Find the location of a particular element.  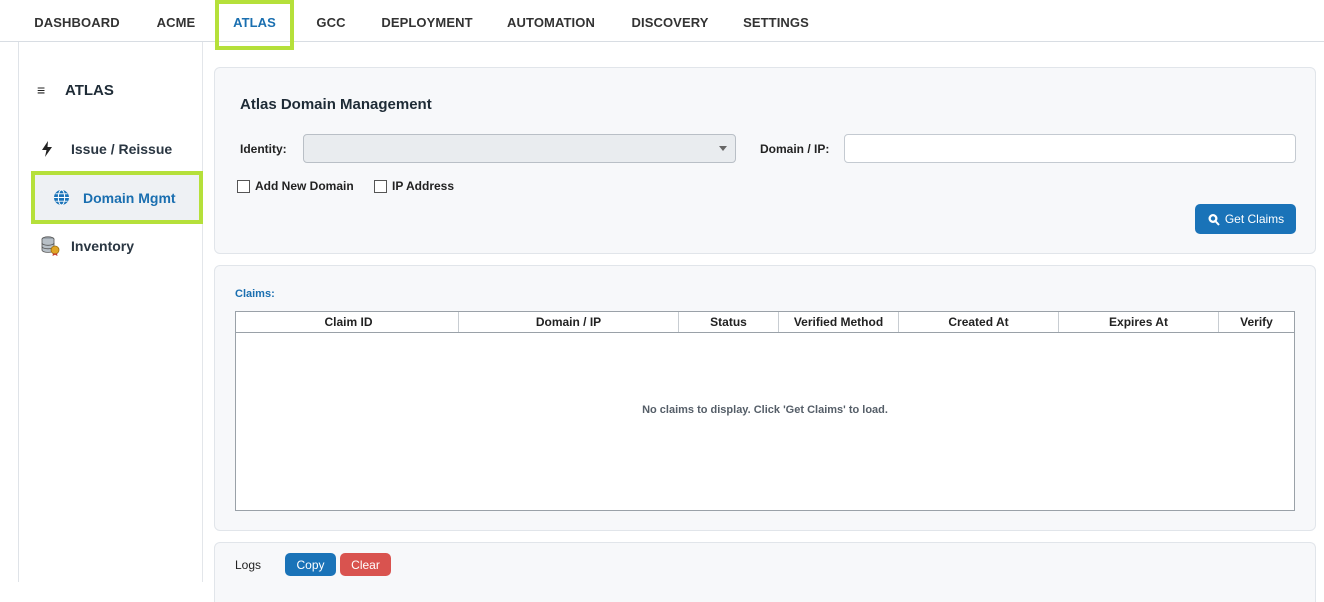

tab-settings: SETTINGS is located at coordinates (776, 23).